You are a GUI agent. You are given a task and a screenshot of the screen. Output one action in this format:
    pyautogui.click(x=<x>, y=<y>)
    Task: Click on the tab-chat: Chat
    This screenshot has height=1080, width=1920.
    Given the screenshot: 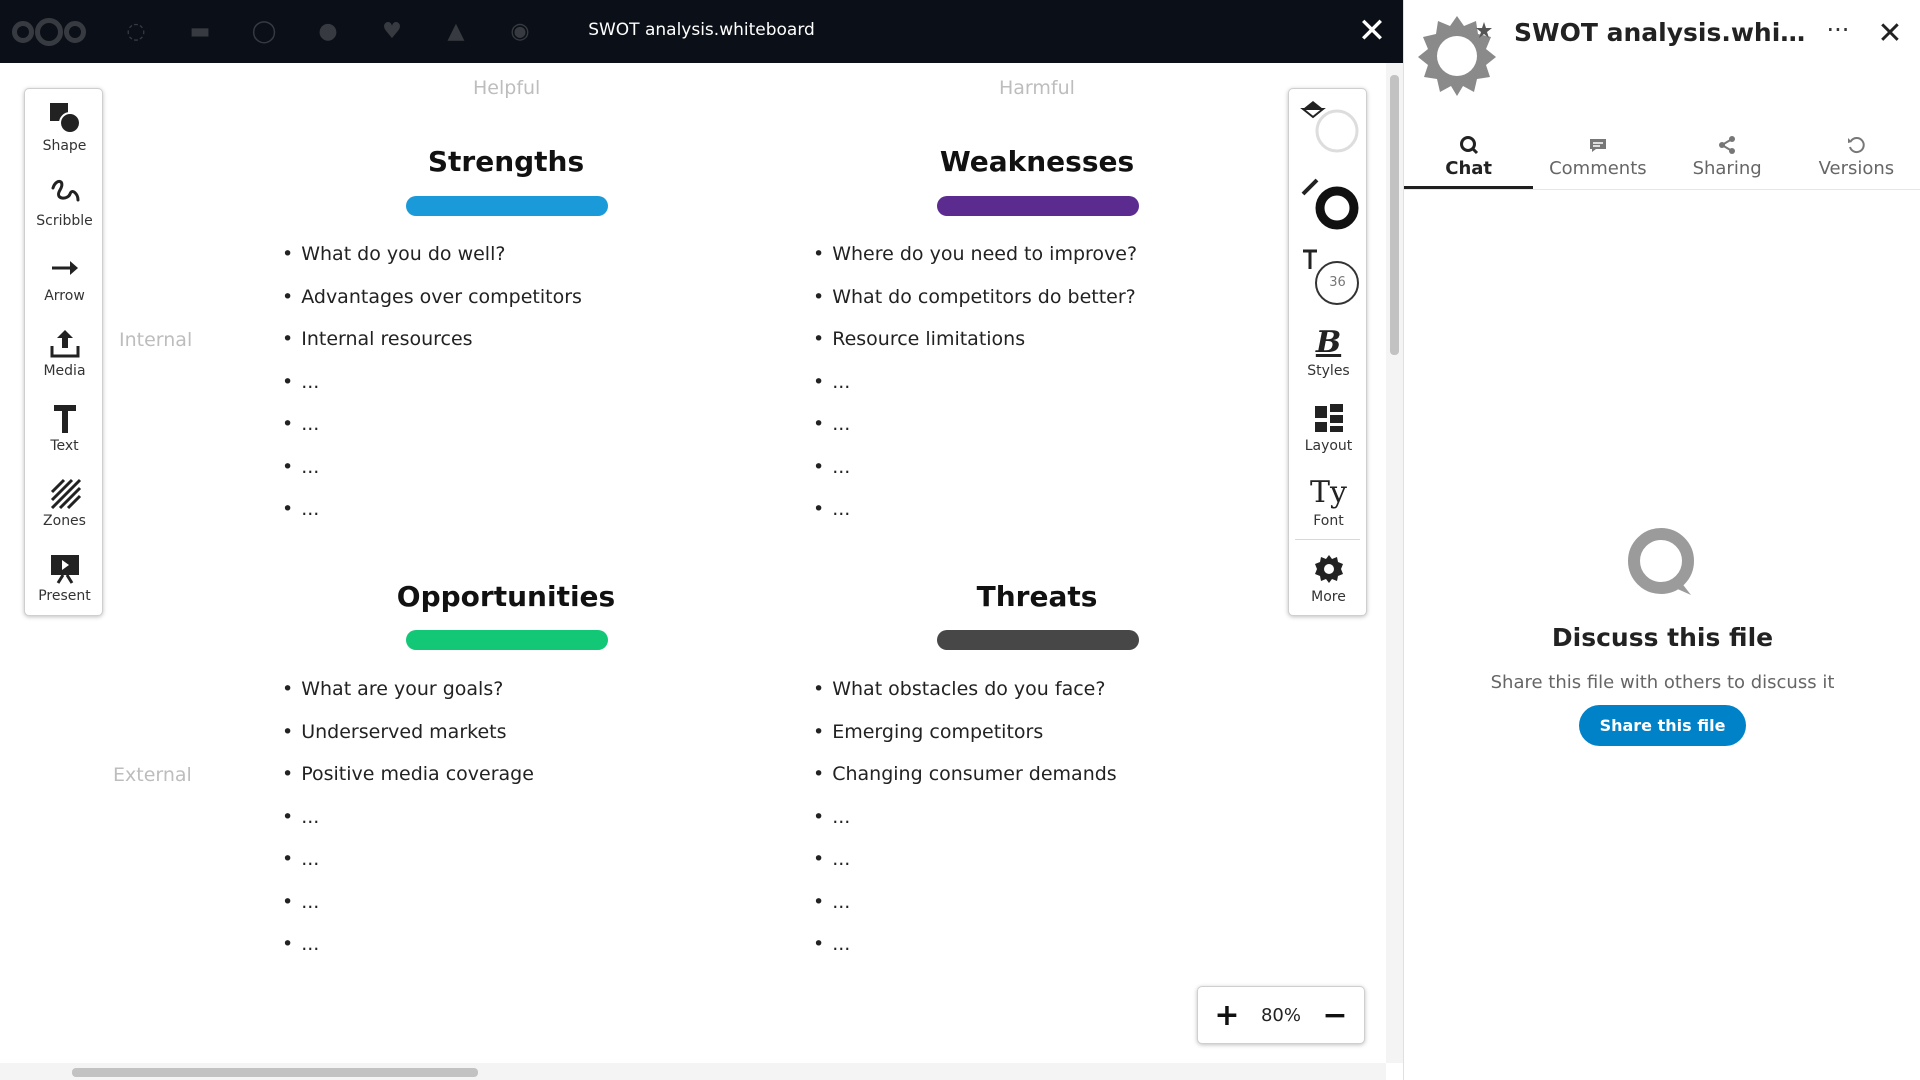 What is the action you would take?
    pyautogui.click(x=1469, y=158)
    